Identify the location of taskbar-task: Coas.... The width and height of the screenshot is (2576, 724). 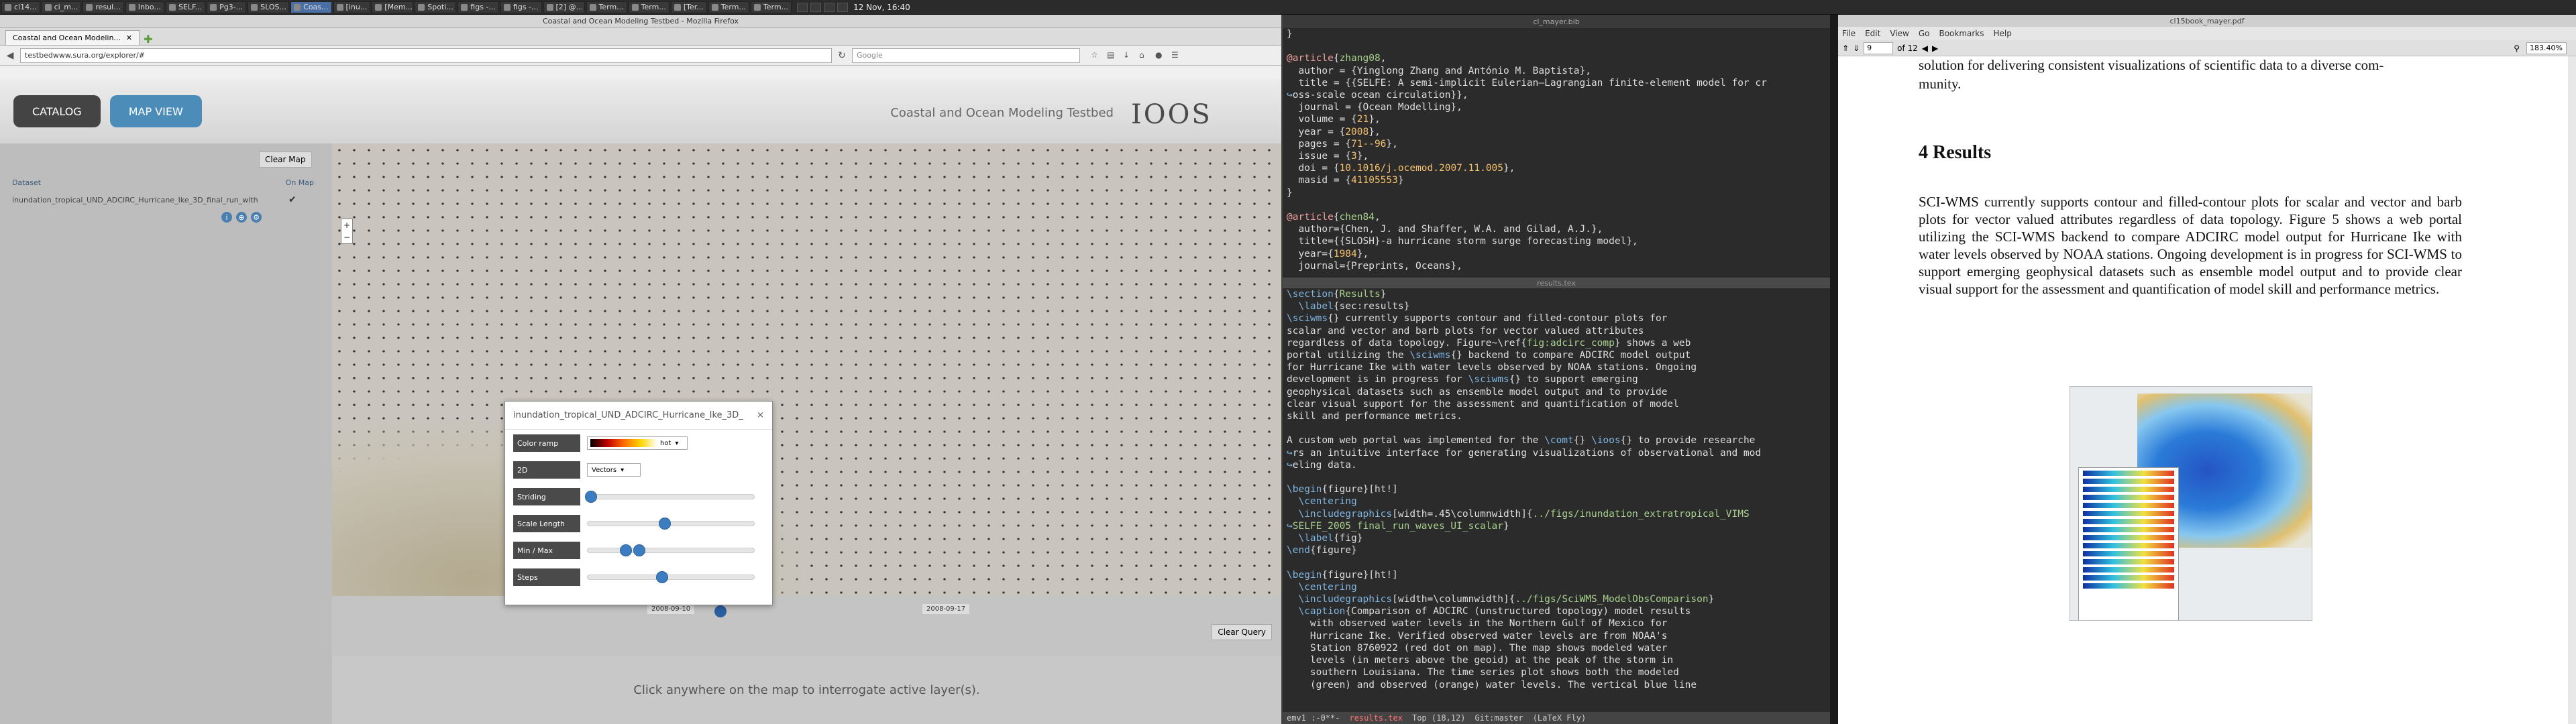
(311, 7).